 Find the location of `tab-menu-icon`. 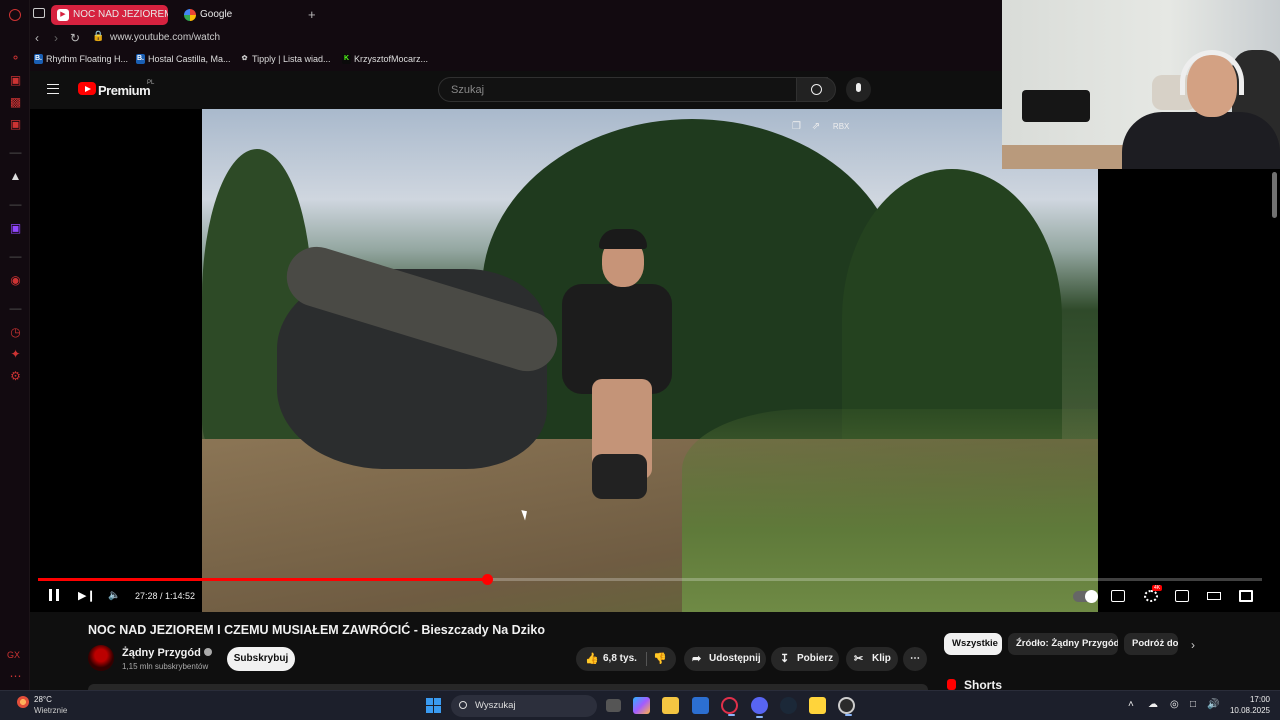

tab-menu-icon is located at coordinates (39, 13).